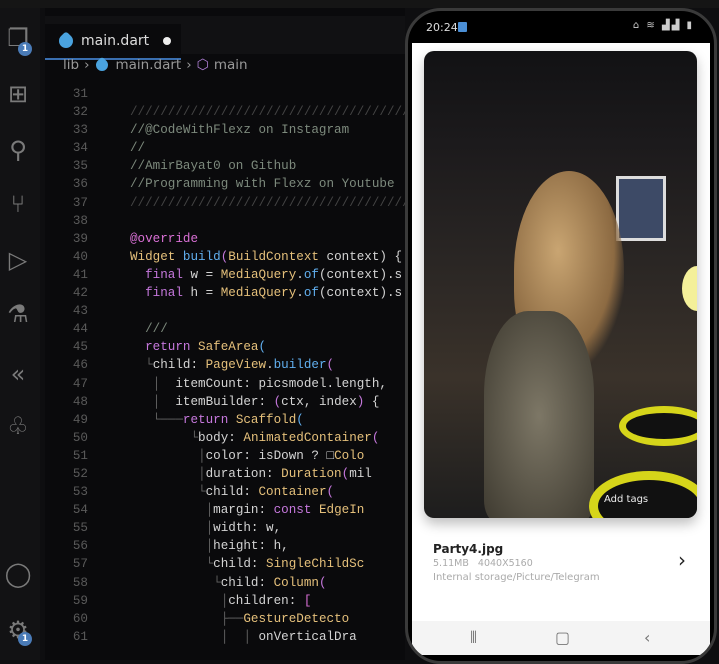 The width and height of the screenshot is (719, 664). I want to click on home-icon: ▢, so click(562, 637).